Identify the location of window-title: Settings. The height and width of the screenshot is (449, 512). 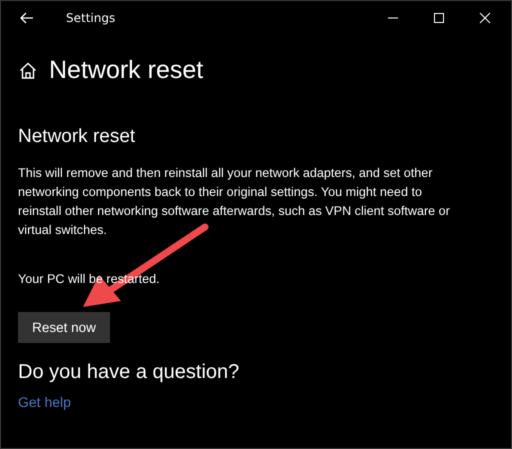
(91, 18).